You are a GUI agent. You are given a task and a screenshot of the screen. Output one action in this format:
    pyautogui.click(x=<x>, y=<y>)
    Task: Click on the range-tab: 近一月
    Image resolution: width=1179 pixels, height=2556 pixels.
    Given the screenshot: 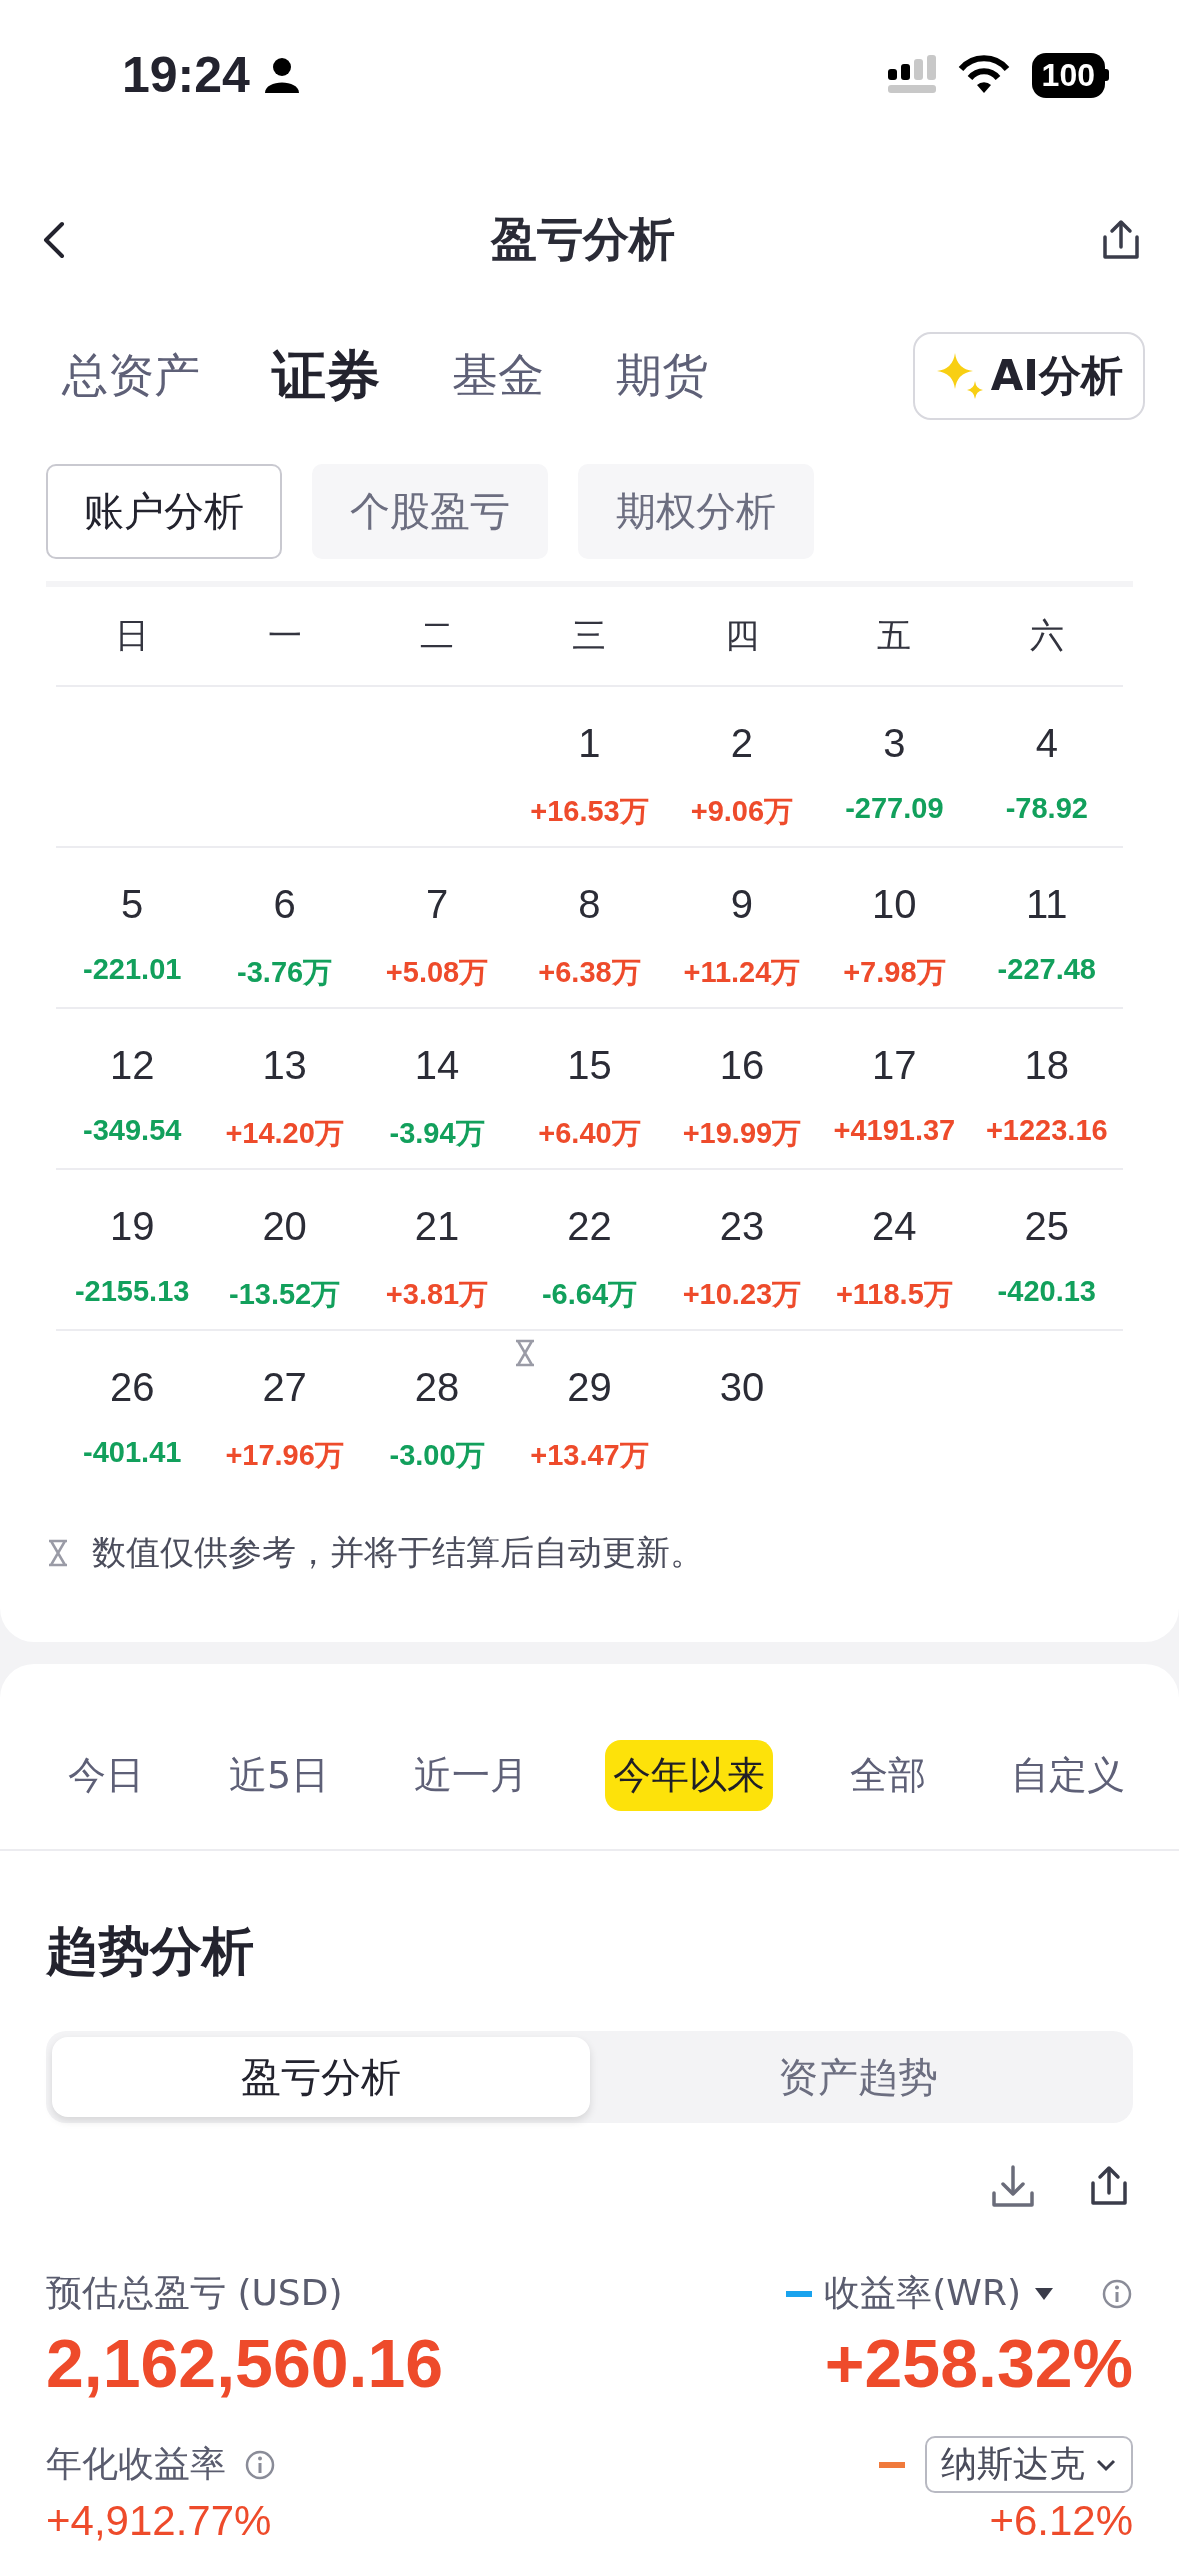 What is the action you would take?
    pyautogui.click(x=471, y=1775)
    